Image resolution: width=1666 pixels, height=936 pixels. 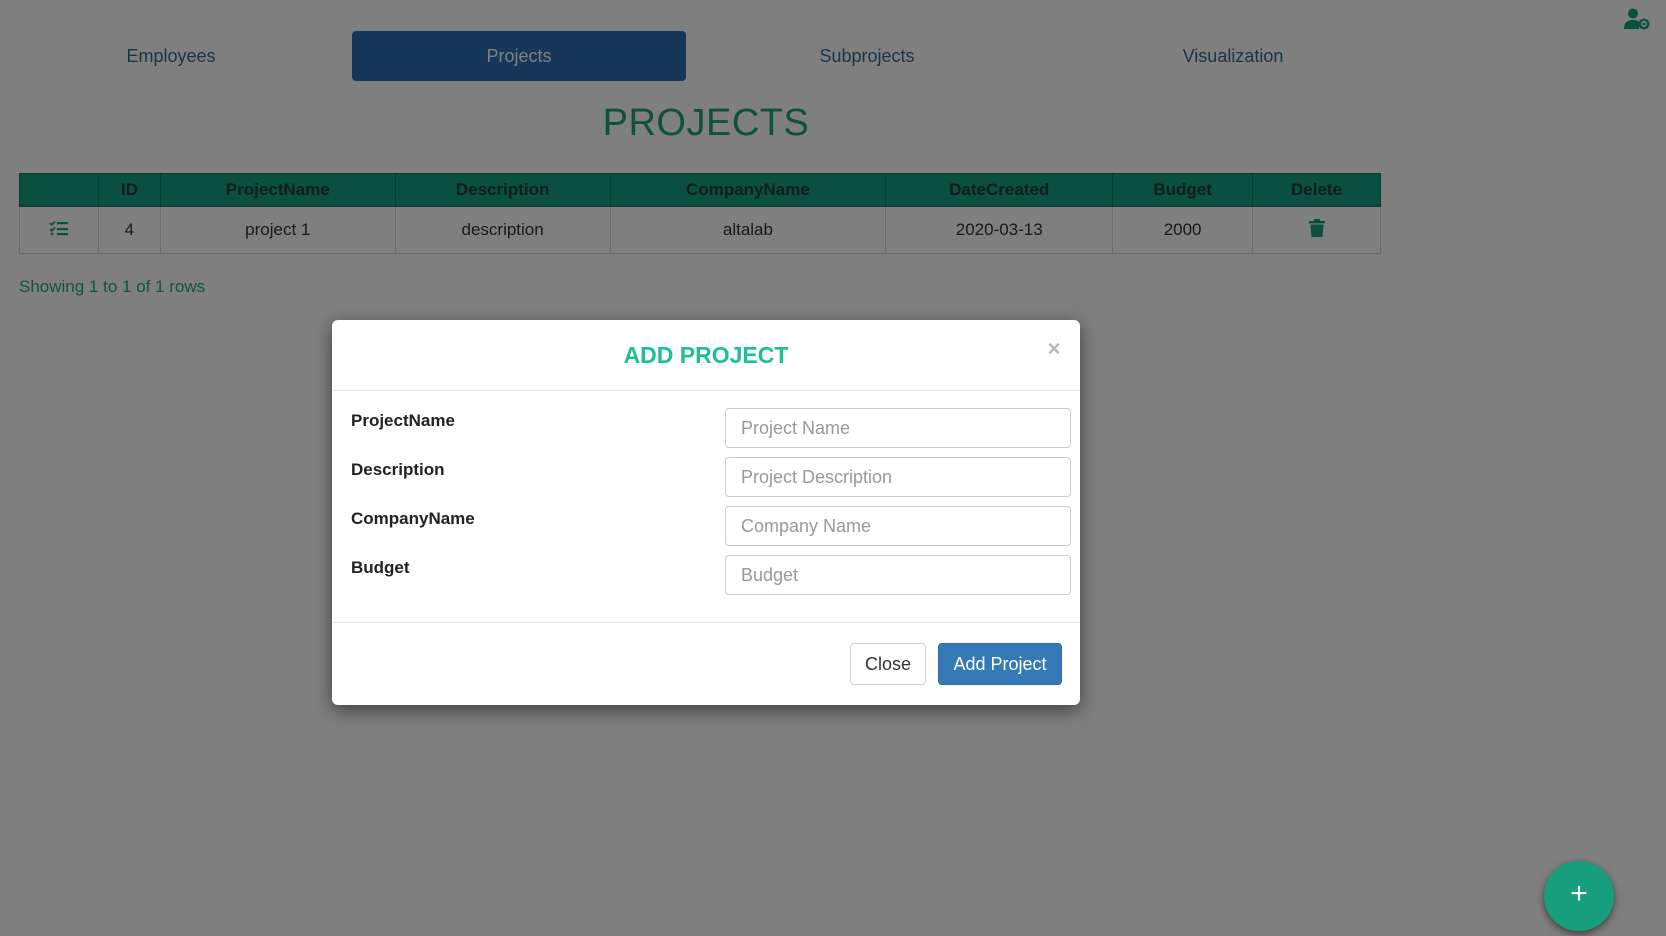 I want to click on add-fab-button: +, so click(x=1579, y=896).